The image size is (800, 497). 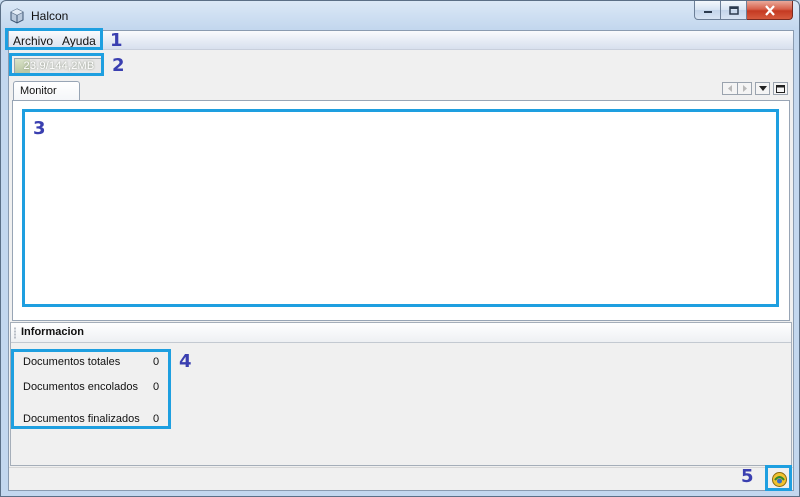 I want to click on scroll-left-icon, so click(x=730, y=88).